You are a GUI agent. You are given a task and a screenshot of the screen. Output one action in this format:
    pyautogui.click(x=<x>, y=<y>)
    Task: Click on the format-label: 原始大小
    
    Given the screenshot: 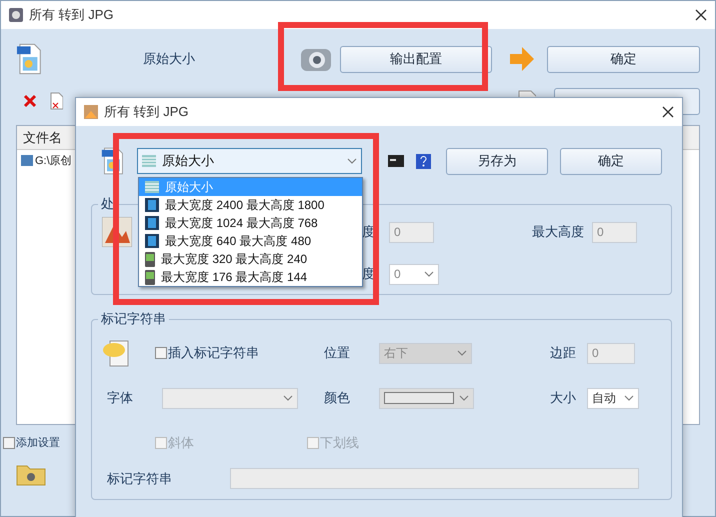 What is the action you would take?
    pyautogui.click(x=169, y=59)
    